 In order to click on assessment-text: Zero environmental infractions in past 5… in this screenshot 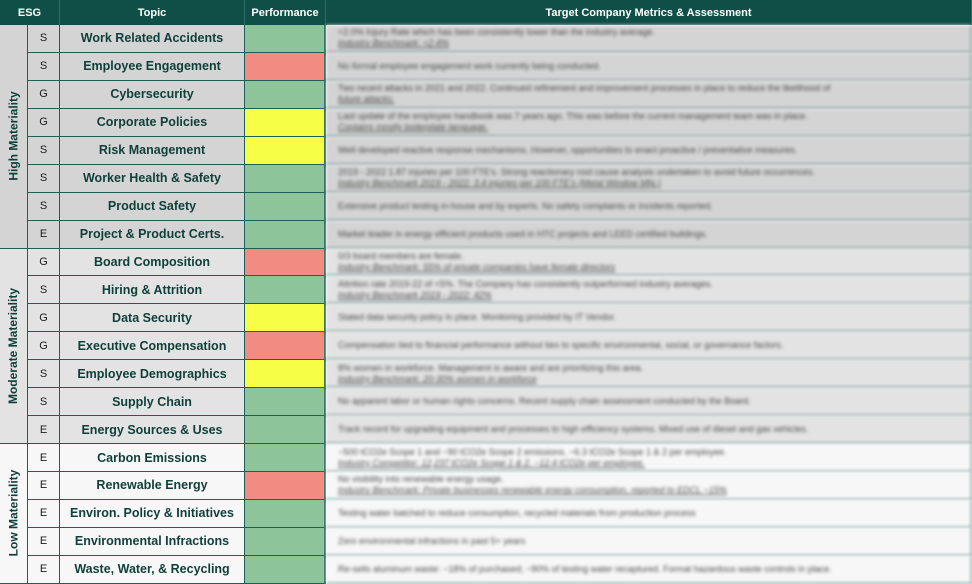, I will do `click(649, 541)`.